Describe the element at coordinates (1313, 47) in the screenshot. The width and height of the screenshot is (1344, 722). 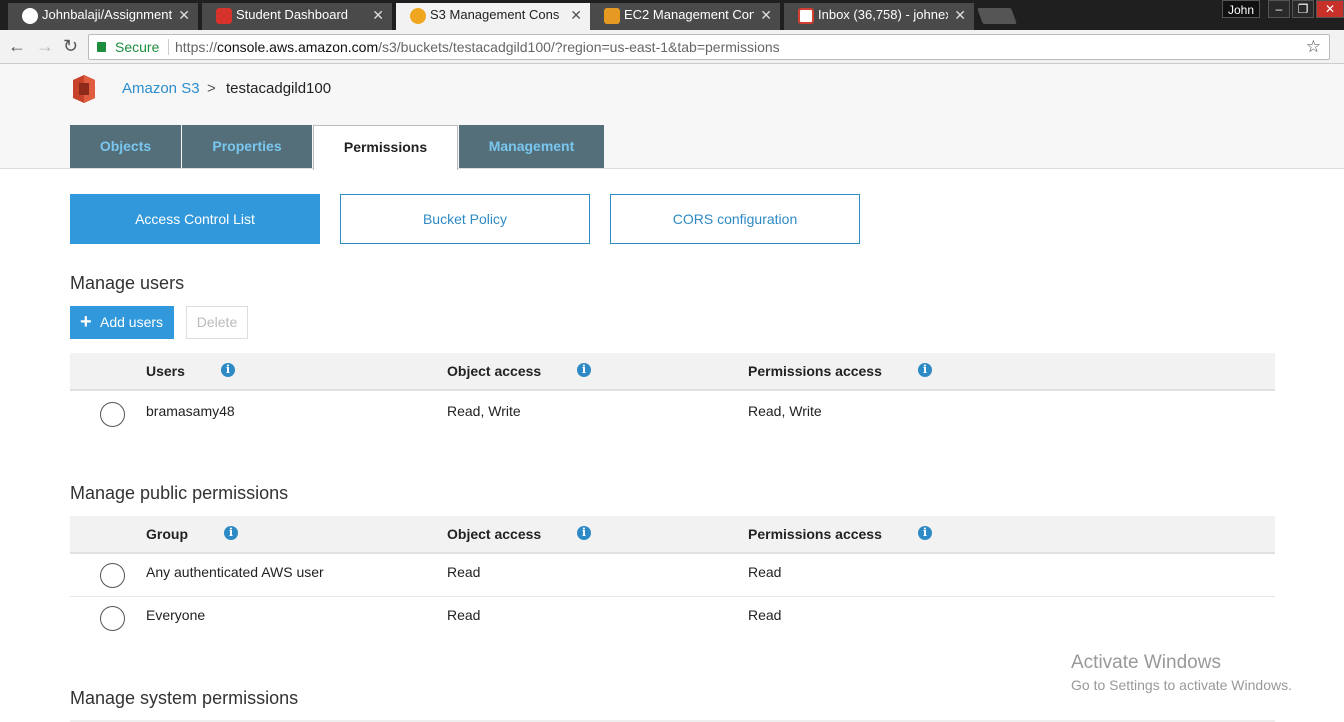
I see `bookmark-star-icon: ☆` at that location.